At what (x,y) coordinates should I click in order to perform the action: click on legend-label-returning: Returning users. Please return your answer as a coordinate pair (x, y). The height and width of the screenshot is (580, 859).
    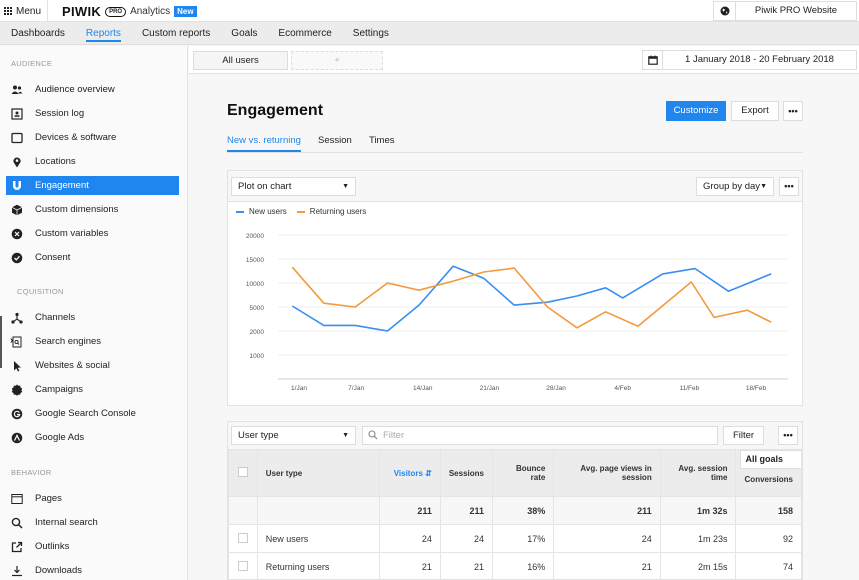
    Looking at the image, I should click on (338, 211).